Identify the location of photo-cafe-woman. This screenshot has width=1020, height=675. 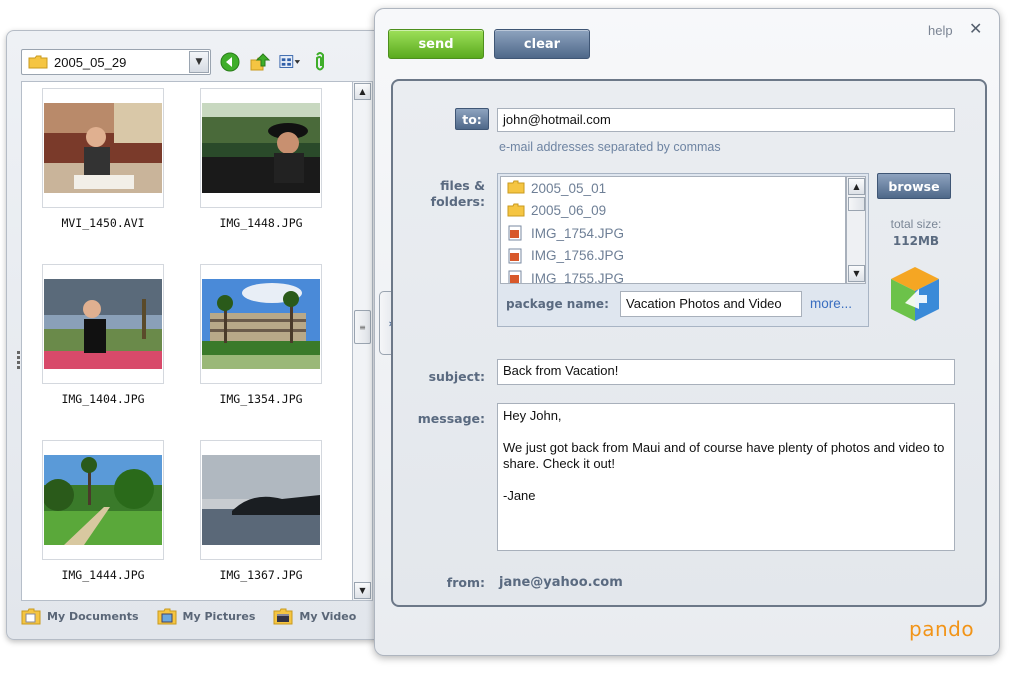
(103, 148).